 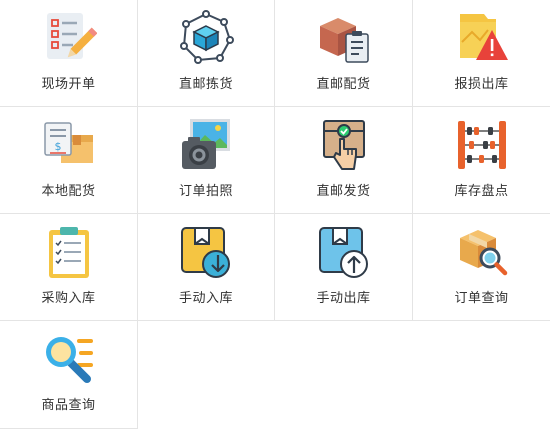 What do you see at coordinates (68, 142) in the screenshot?
I see `box-invoice-icon: $` at bounding box center [68, 142].